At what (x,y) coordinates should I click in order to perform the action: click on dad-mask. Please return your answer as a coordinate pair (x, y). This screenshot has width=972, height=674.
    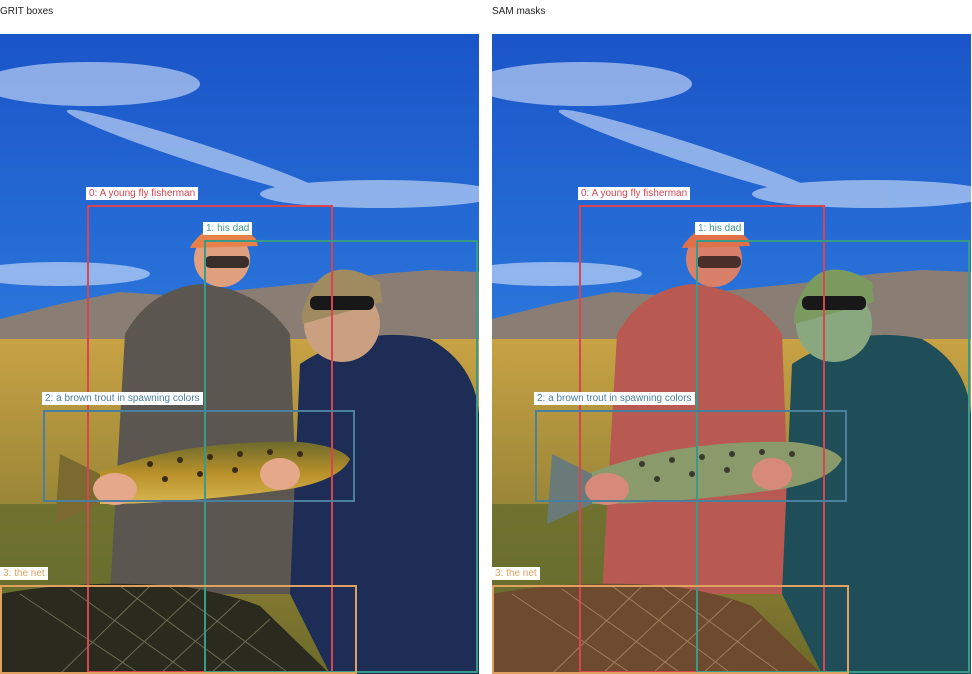
    Looking at the image, I should click on (876, 504).